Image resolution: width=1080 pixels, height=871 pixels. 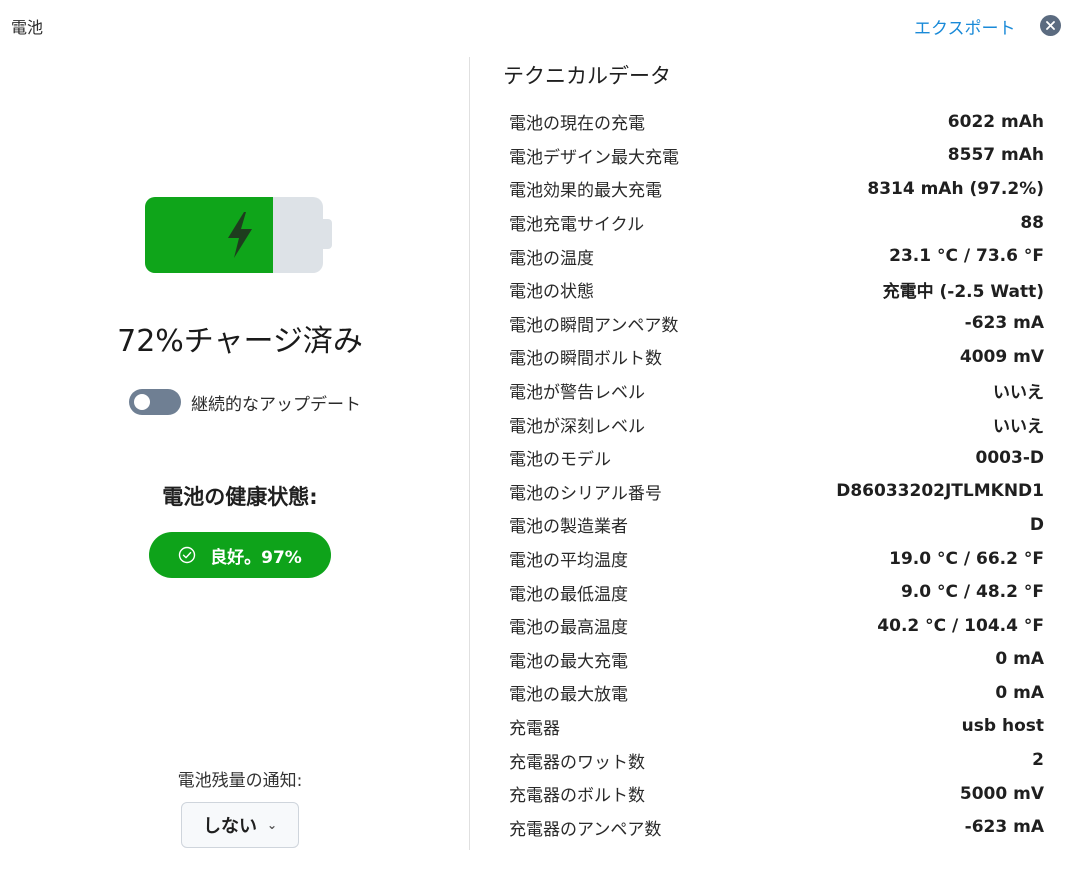 What do you see at coordinates (776, 727) in the screenshot?
I see `tech-row: 充電器 usb host` at bounding box center [776, 727].